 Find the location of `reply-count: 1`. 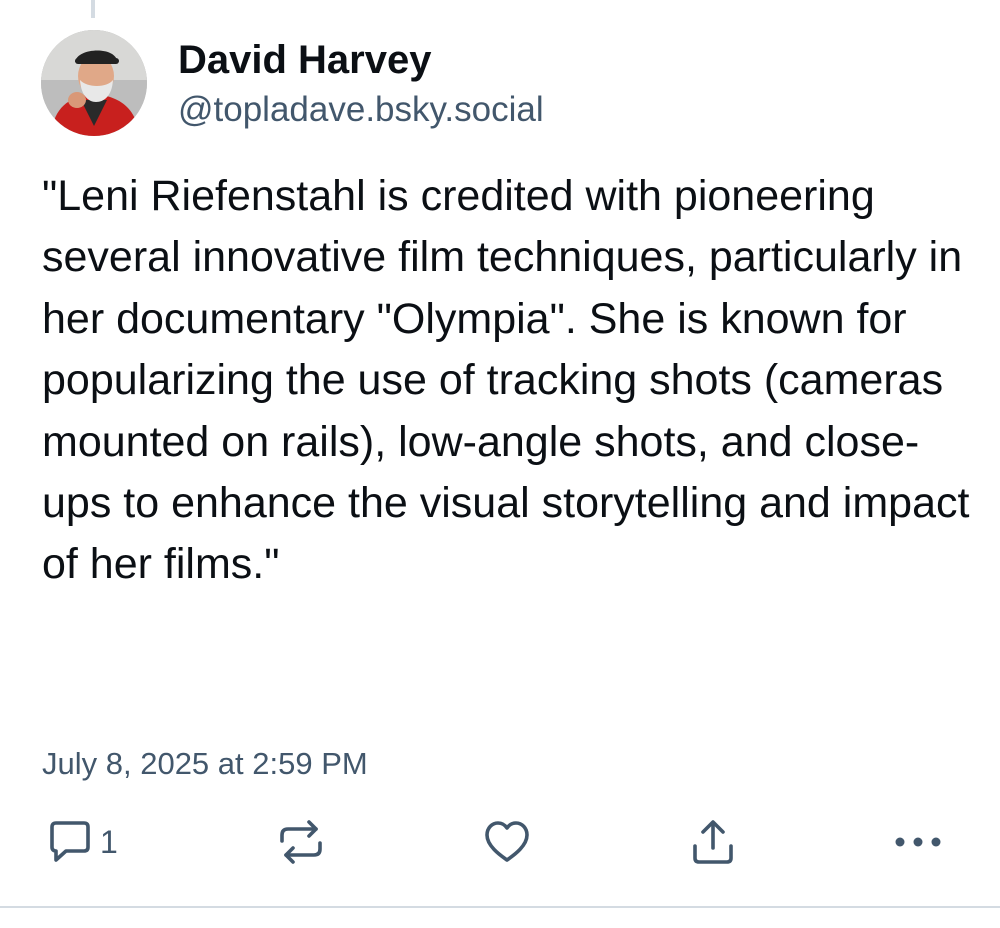

reply-count: 1 is located at coordinates (109, 841).